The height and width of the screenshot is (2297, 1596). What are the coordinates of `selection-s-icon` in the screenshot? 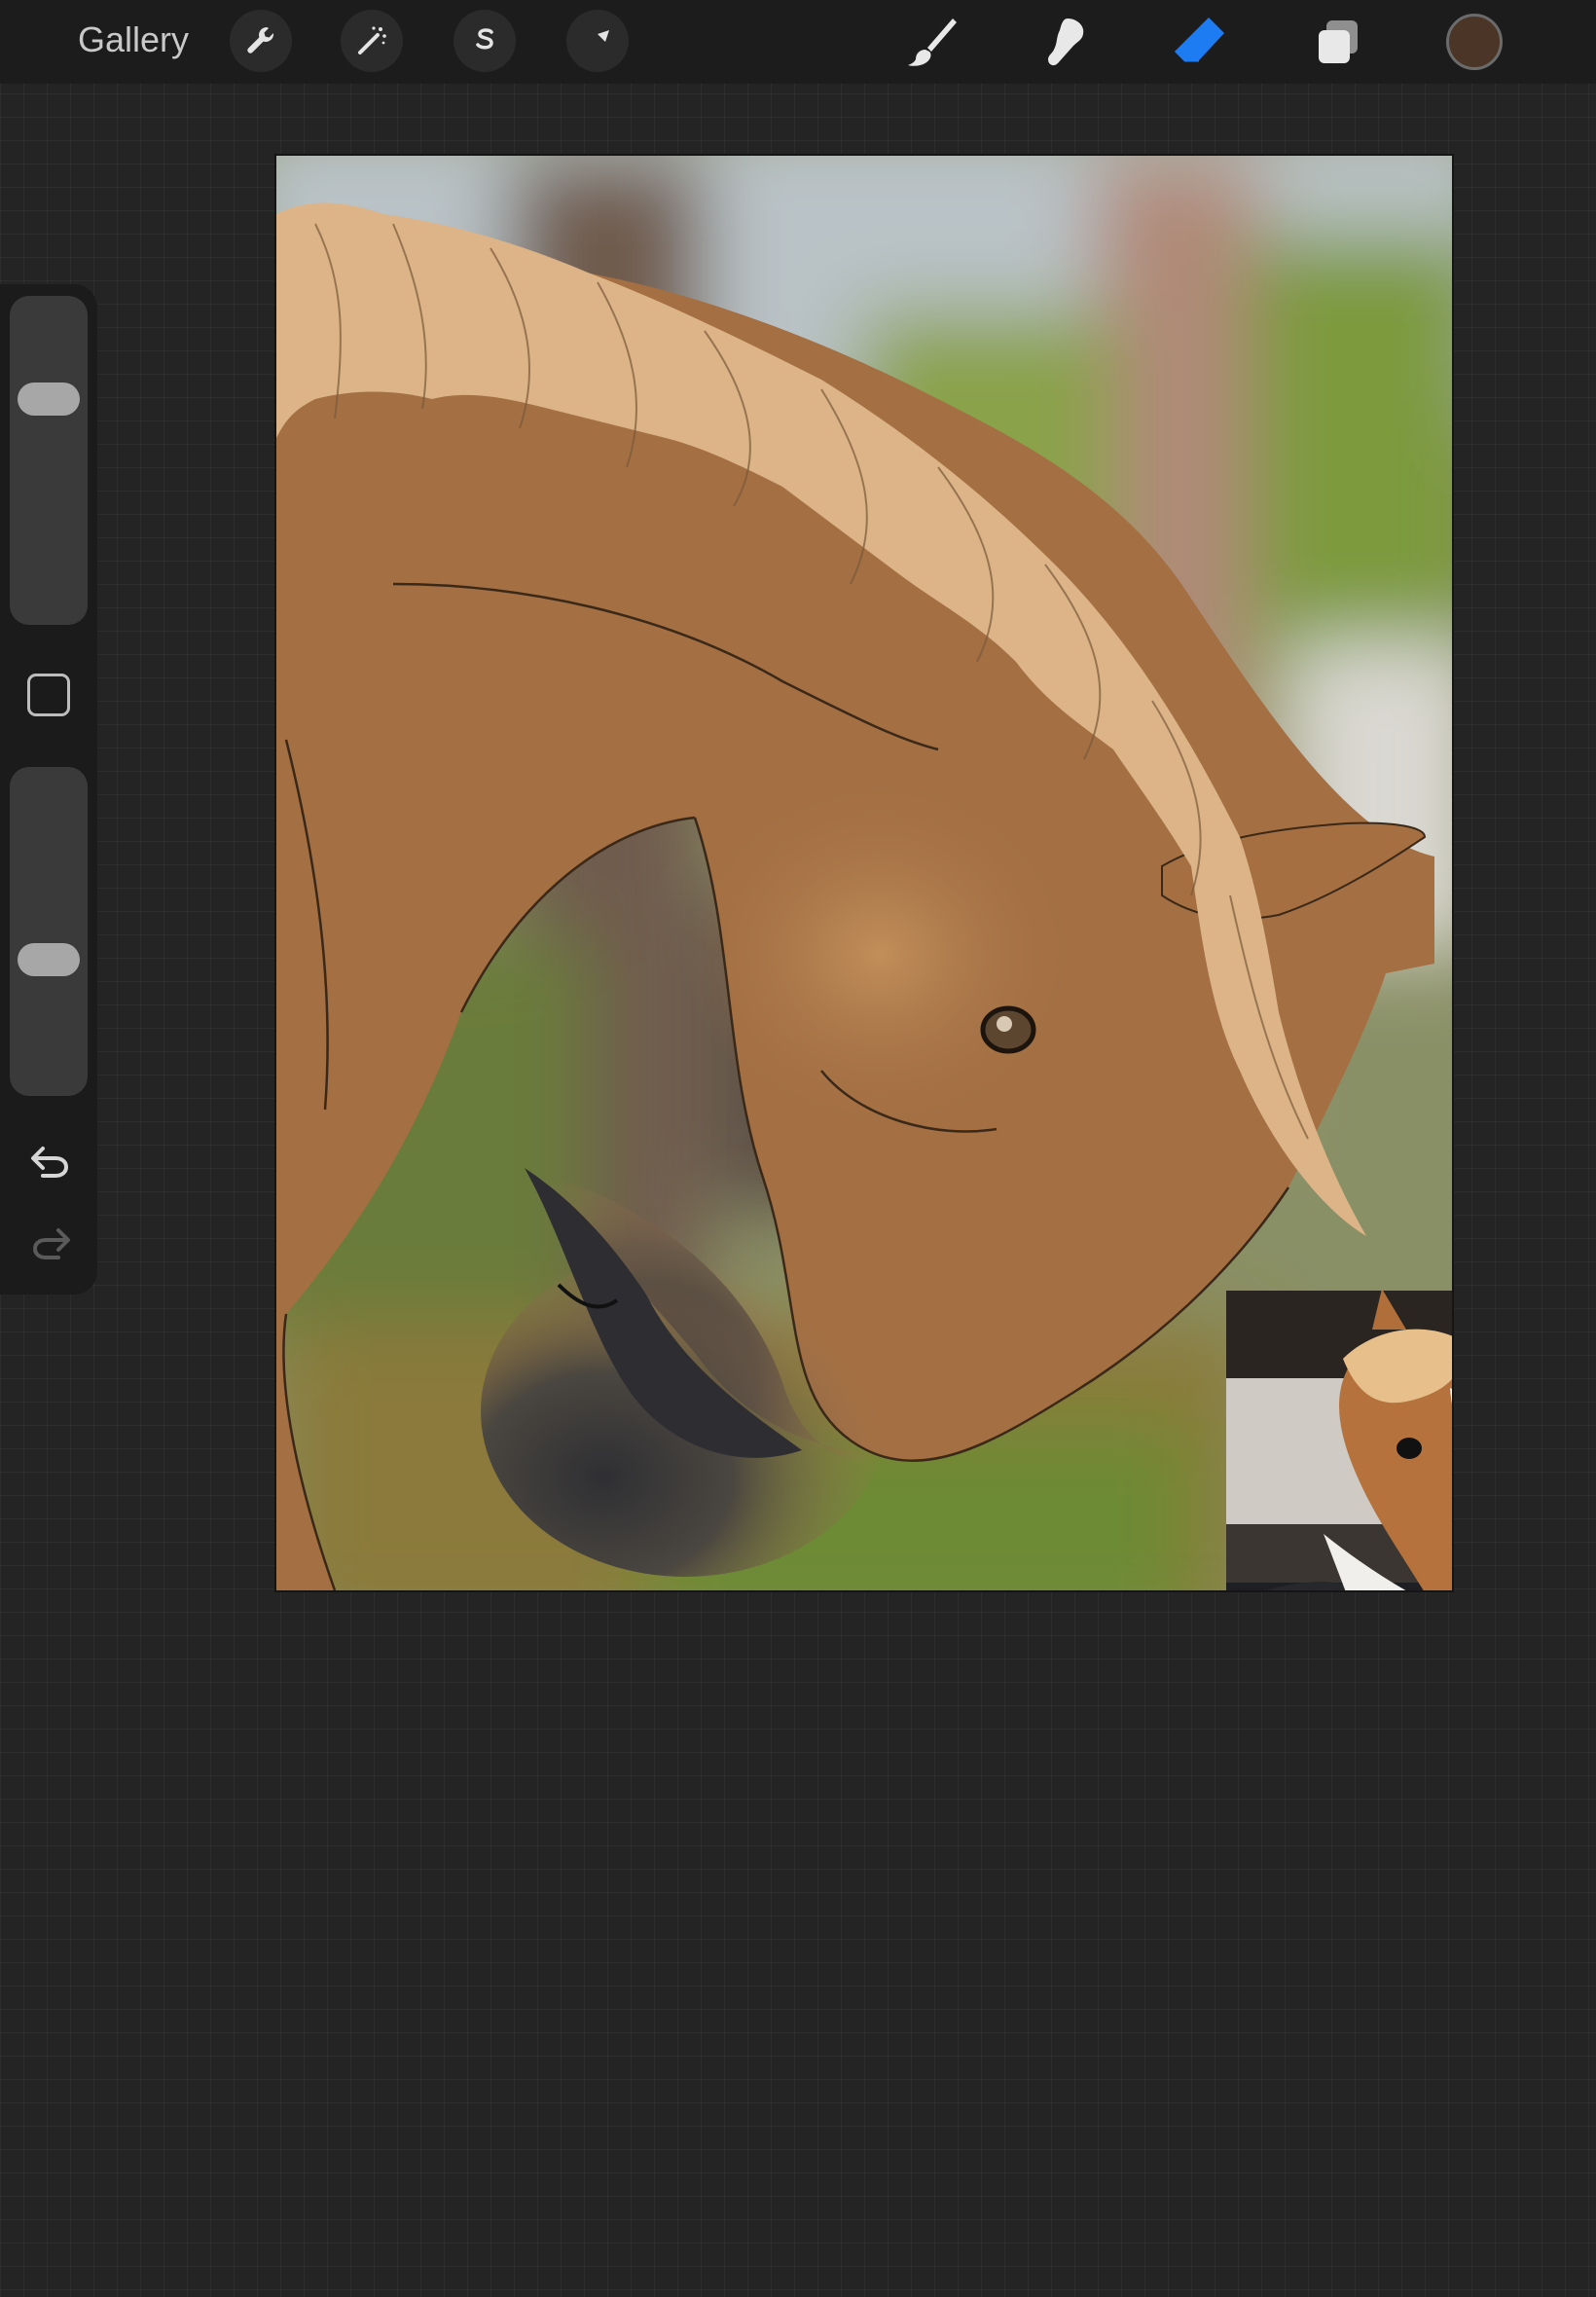 It's located at (484, 41).